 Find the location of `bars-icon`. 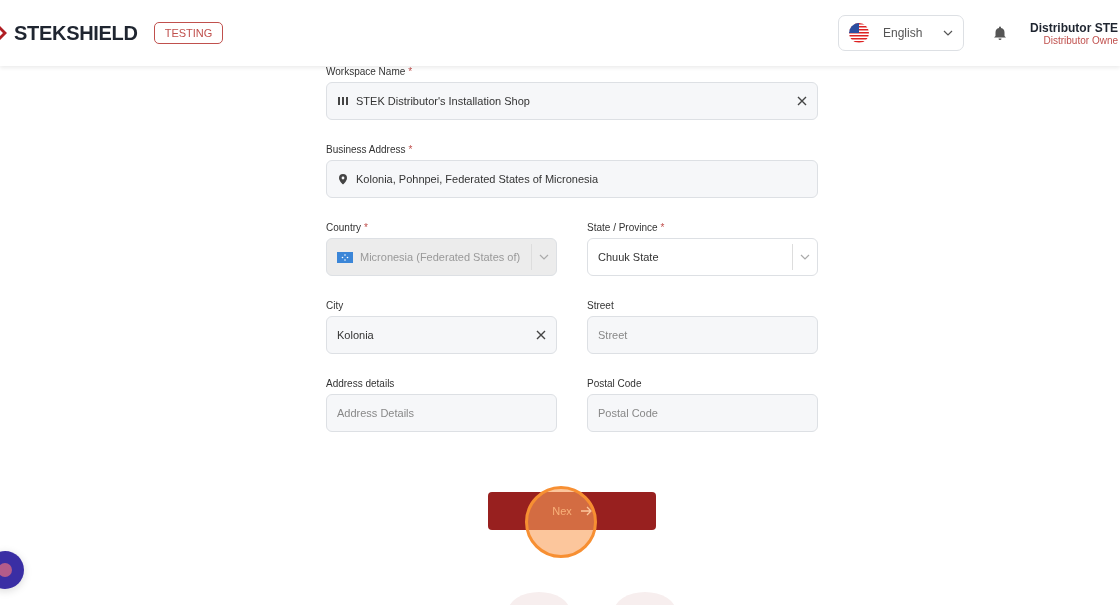

bars-icon is located at coordinates (343, 101).